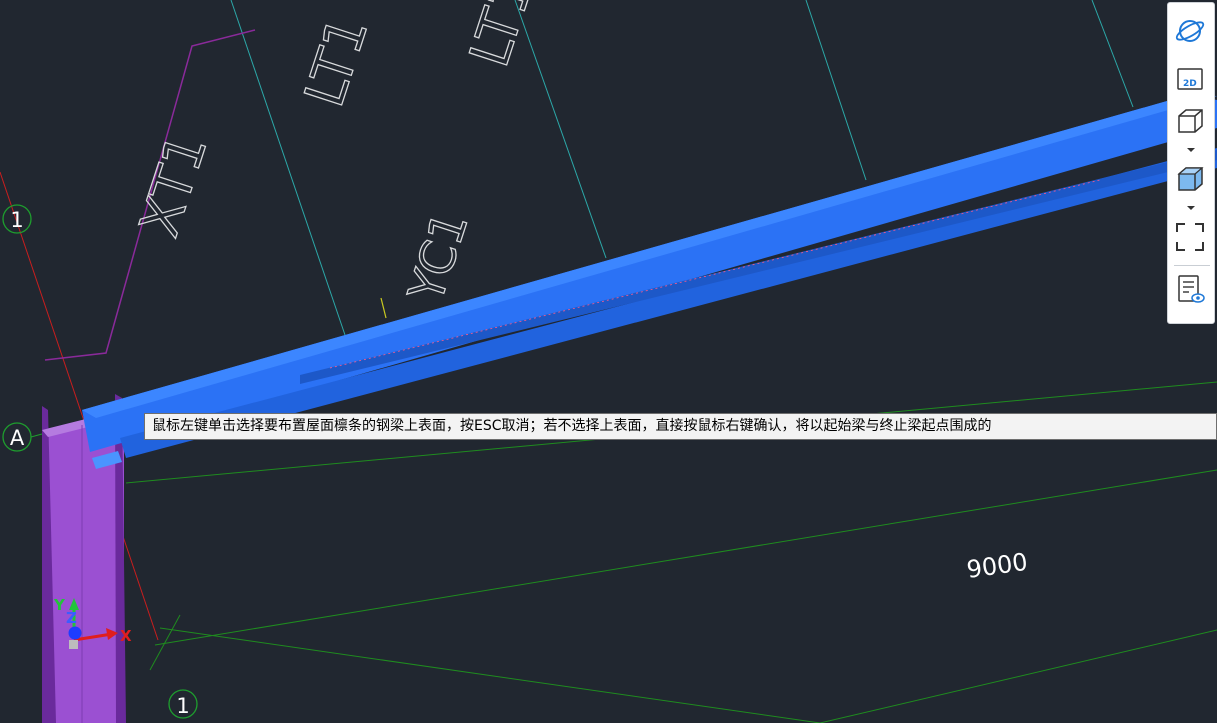 The width and height of the screenshot is (1217, 723). I want to click on yellow-marker, so click(383, 308).